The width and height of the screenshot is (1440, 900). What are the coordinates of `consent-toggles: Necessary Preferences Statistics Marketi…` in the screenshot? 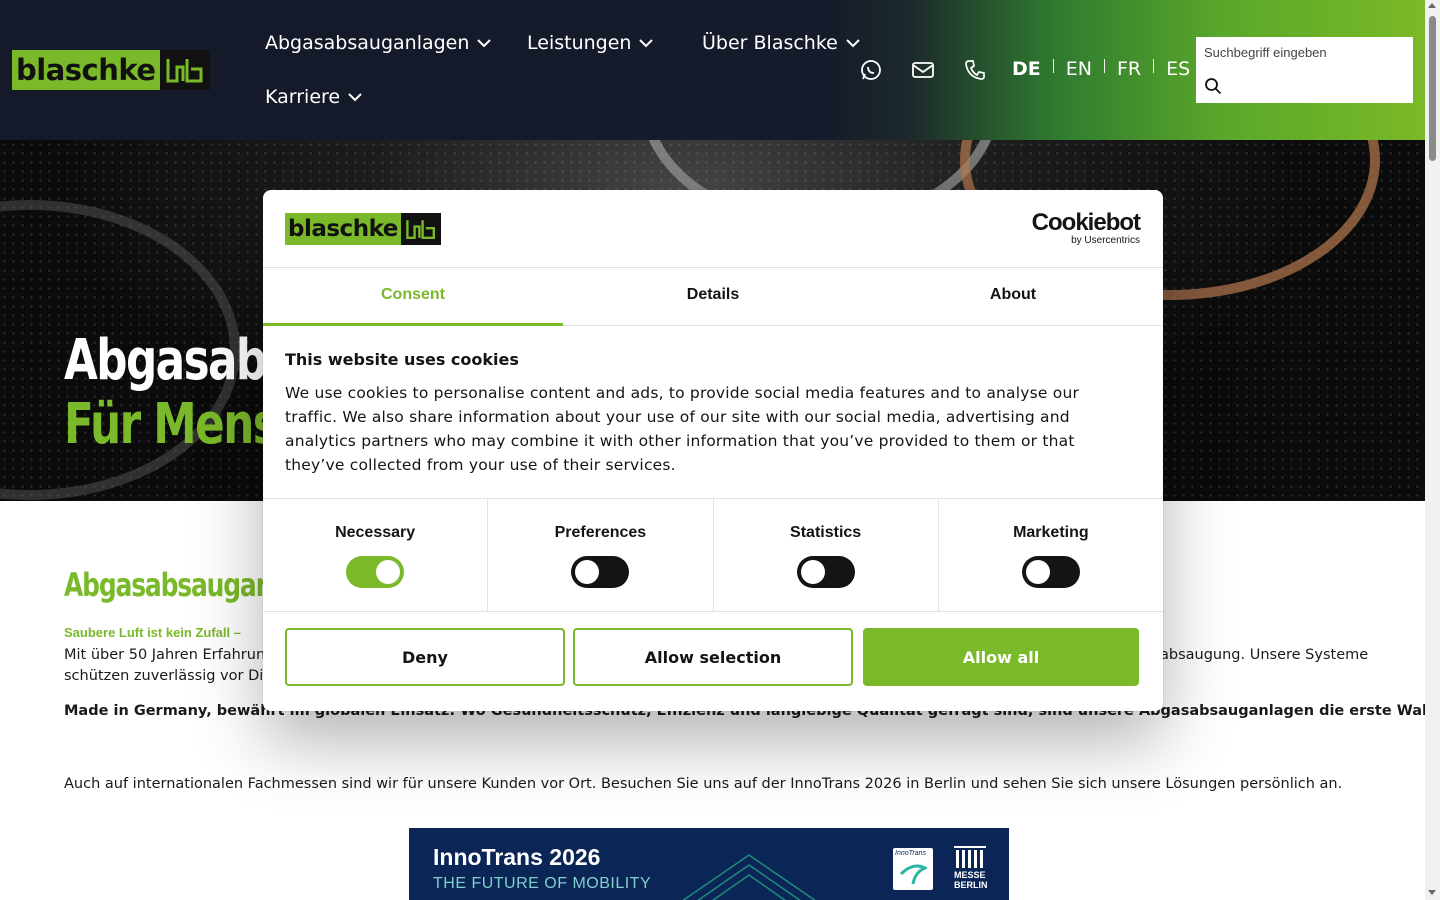 It's located at (713, 555).